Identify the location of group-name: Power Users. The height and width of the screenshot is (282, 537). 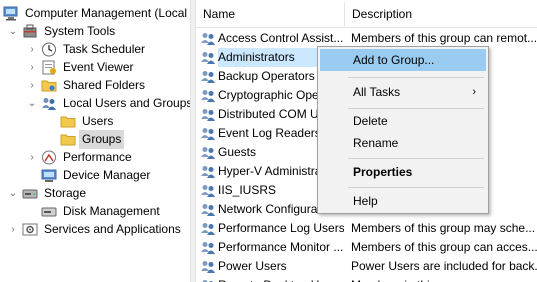
(252, 266).